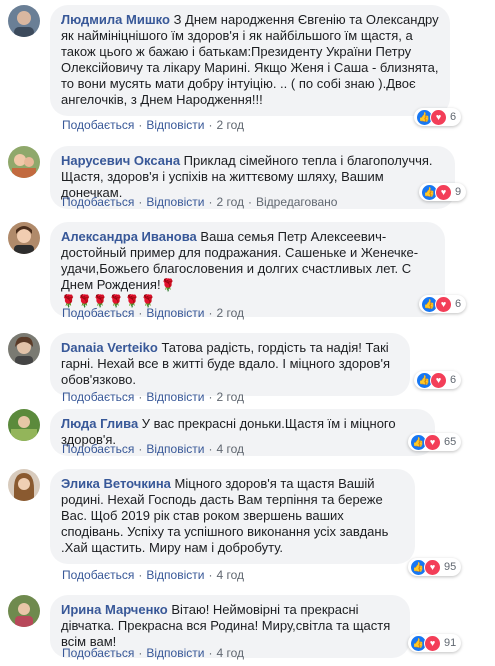 This screenshot has height=666, width=495. I want to click on comment-author: Ирина Марченко, so click(114, 609).